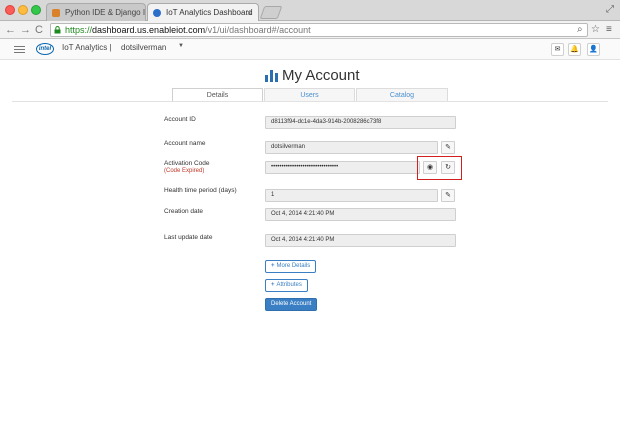  What do you see at coordinates (185, 143) in the screenshot?
I see `account-name-label: Account name` at bounding box center [185, 143].